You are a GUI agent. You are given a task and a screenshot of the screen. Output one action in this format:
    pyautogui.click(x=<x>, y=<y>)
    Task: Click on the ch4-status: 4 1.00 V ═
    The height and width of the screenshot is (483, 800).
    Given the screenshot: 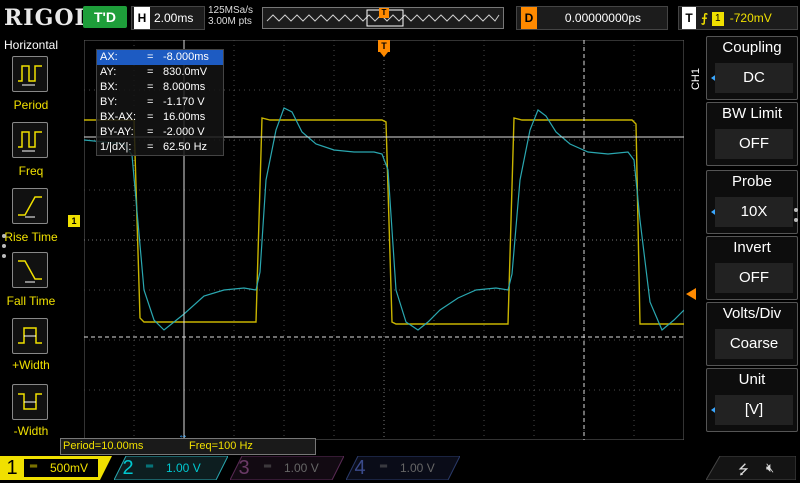 What is the action you would take?
    pyautogui.click(x=403, y=468)
    